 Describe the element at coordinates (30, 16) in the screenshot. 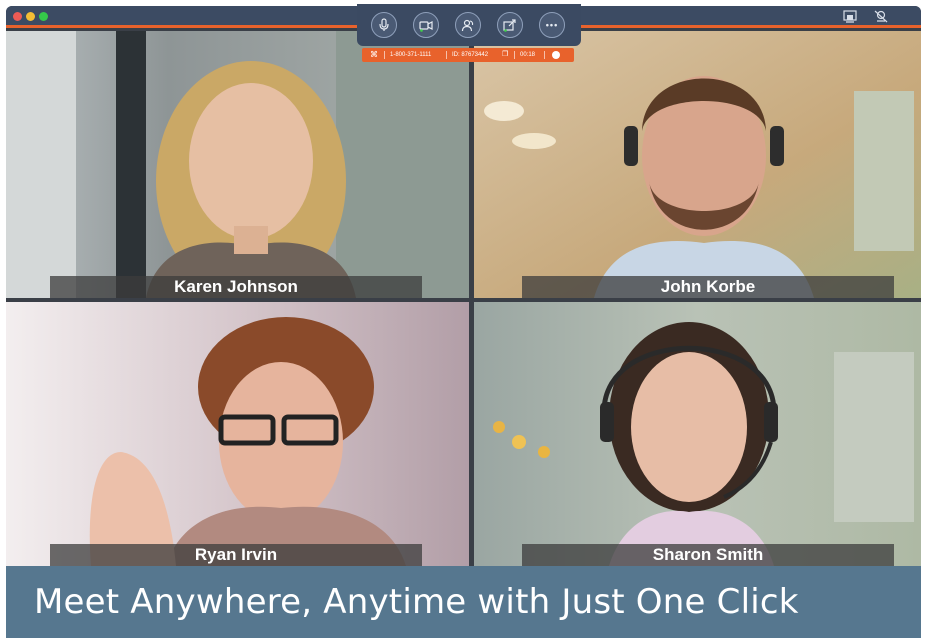

I see `minimize-window-button` at that location.